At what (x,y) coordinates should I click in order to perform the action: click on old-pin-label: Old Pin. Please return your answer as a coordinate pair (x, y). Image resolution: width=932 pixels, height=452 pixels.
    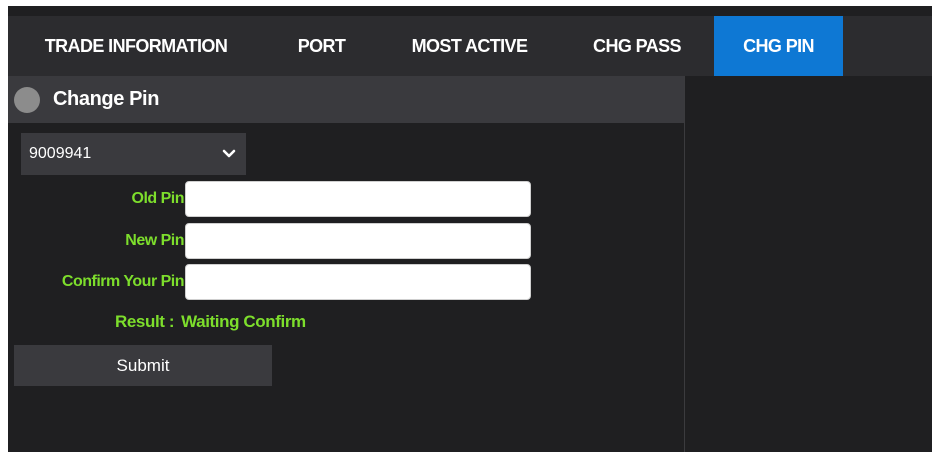
    Looking at the image, I should click on (158, 198).